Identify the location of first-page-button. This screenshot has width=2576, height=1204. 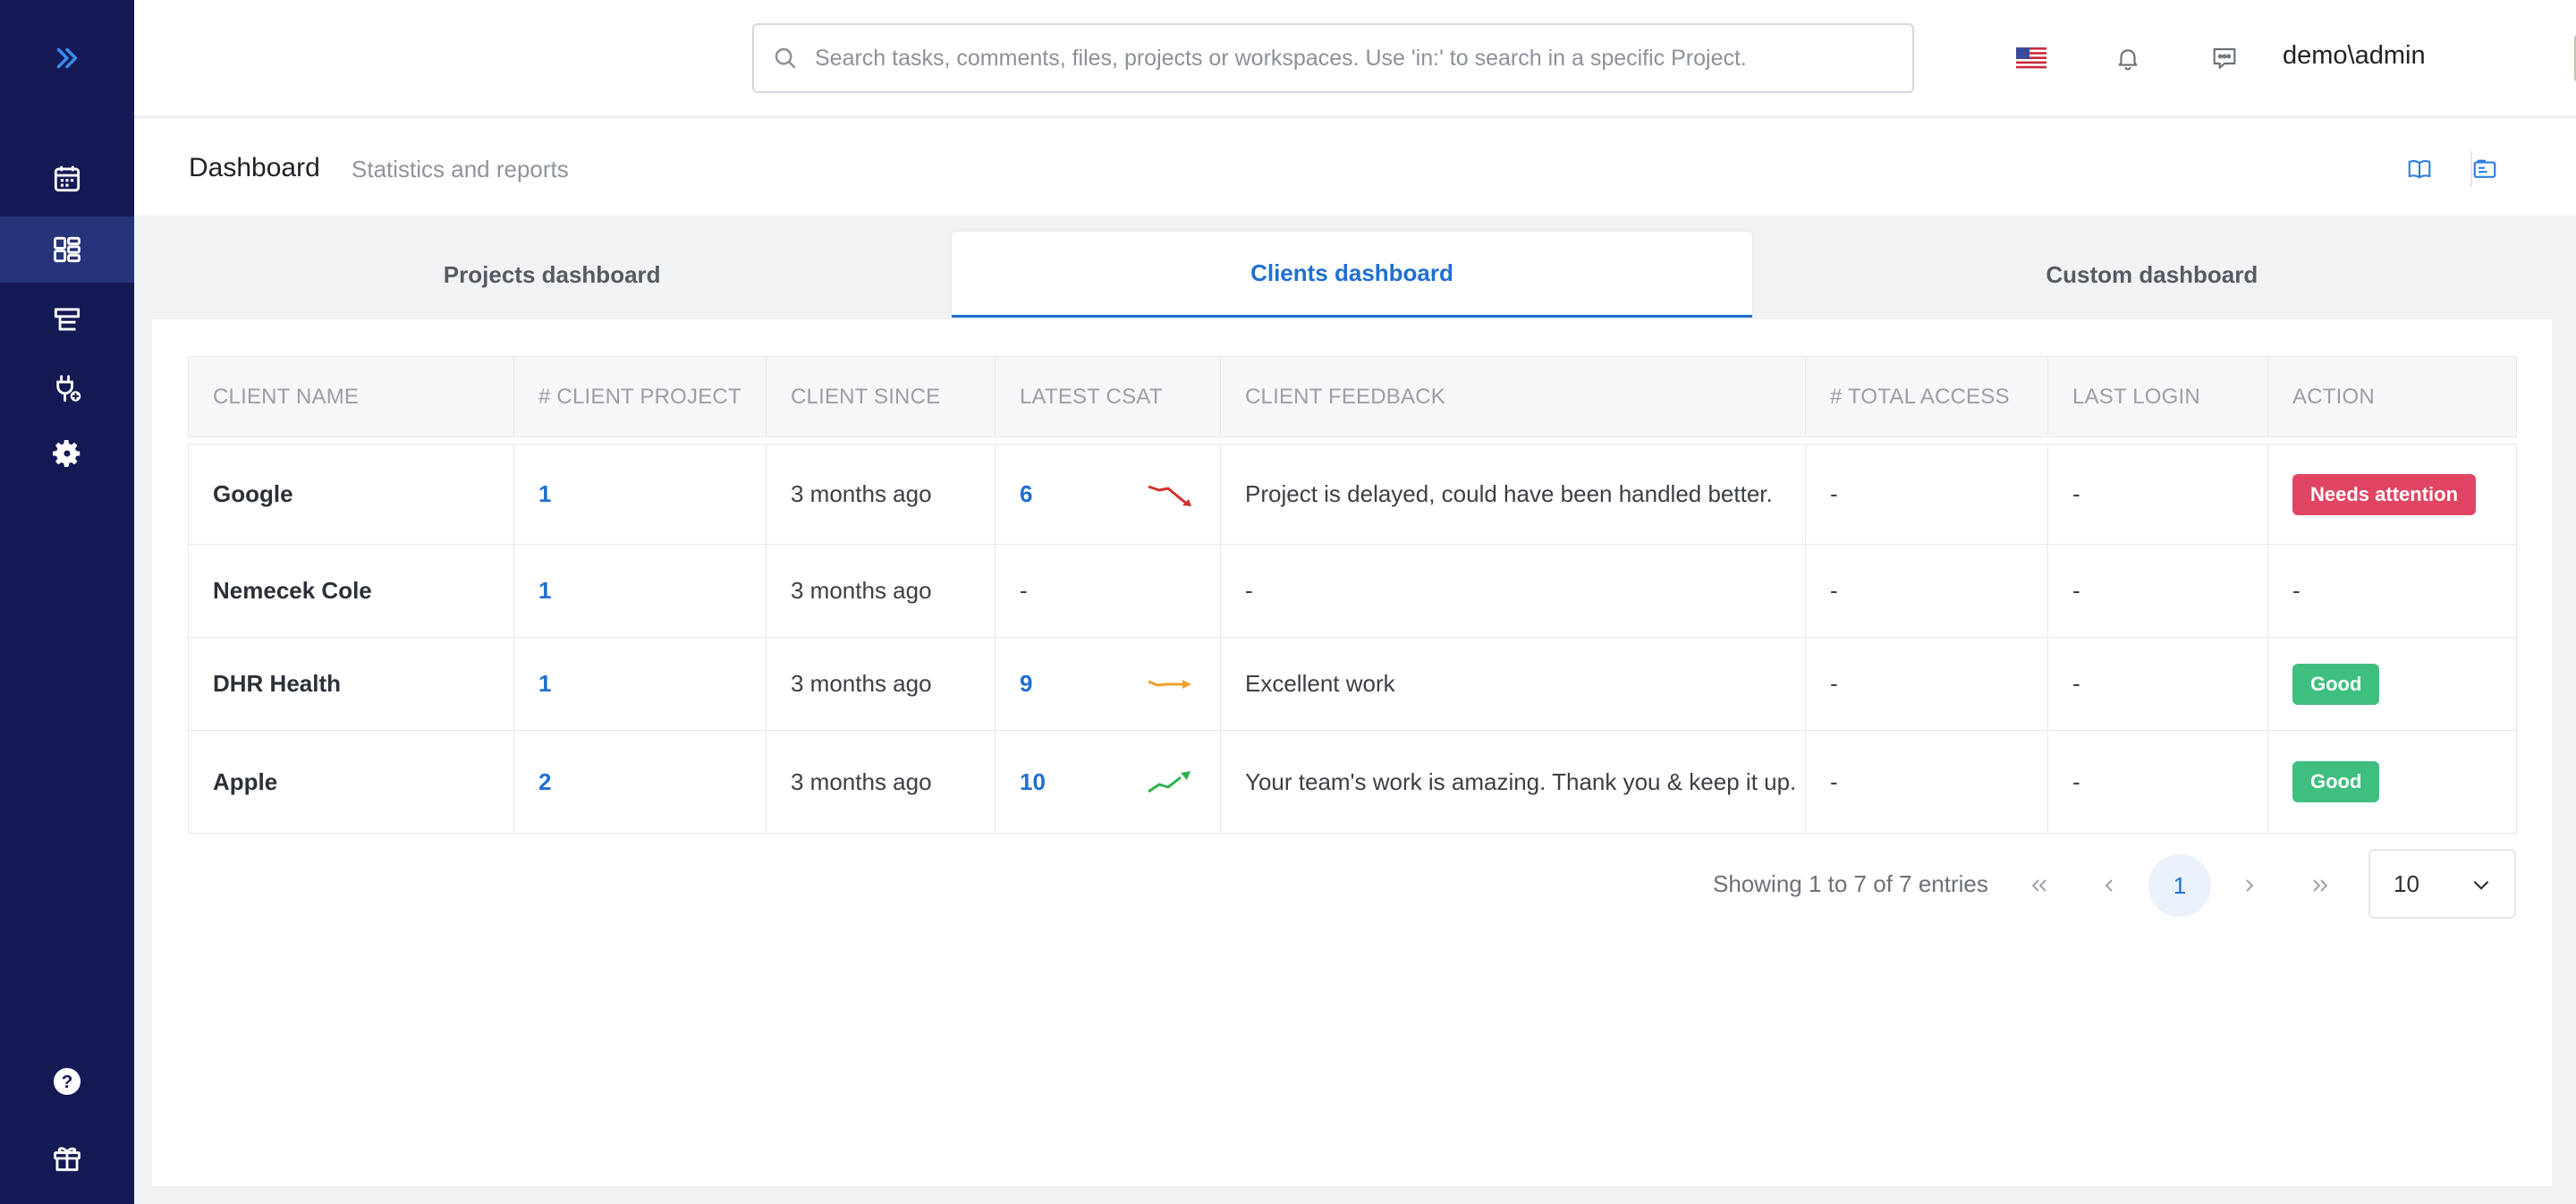
(2039, 886).